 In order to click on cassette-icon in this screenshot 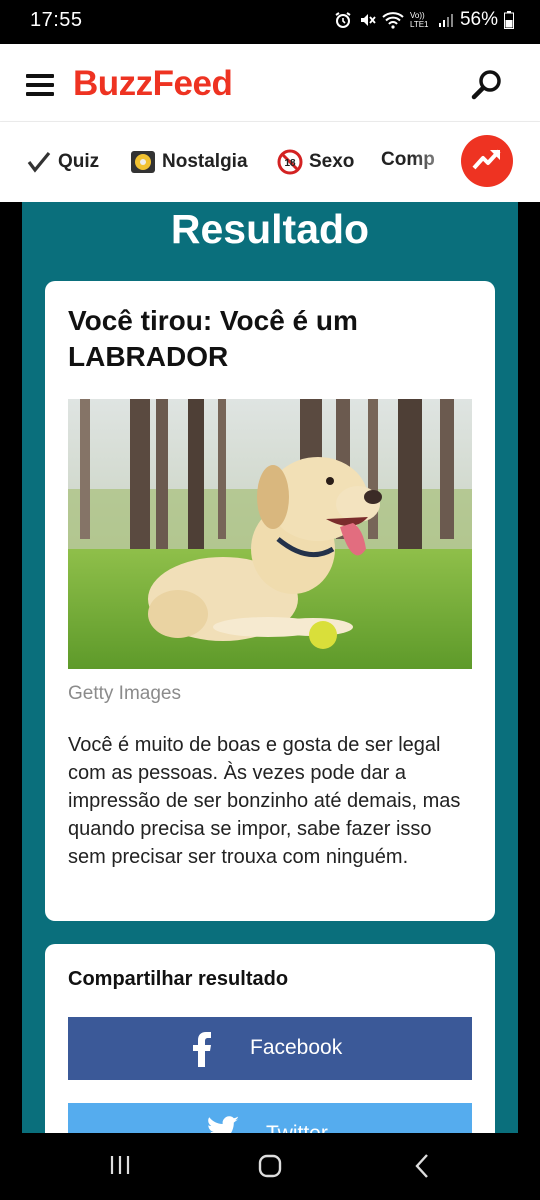, I will do `click(143, 162)`.